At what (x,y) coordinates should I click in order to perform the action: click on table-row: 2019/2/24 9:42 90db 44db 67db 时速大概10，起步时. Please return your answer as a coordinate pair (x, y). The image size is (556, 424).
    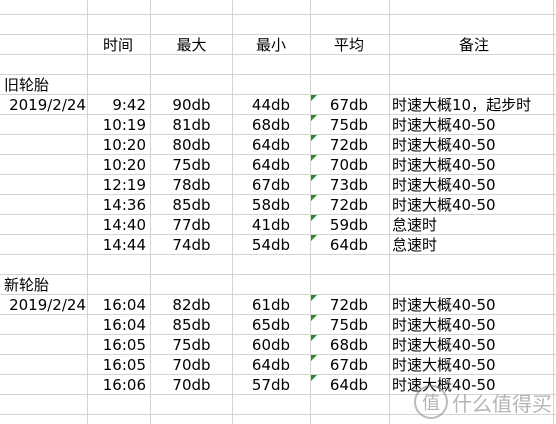
    Looking at the image, I should click on (278, 105).